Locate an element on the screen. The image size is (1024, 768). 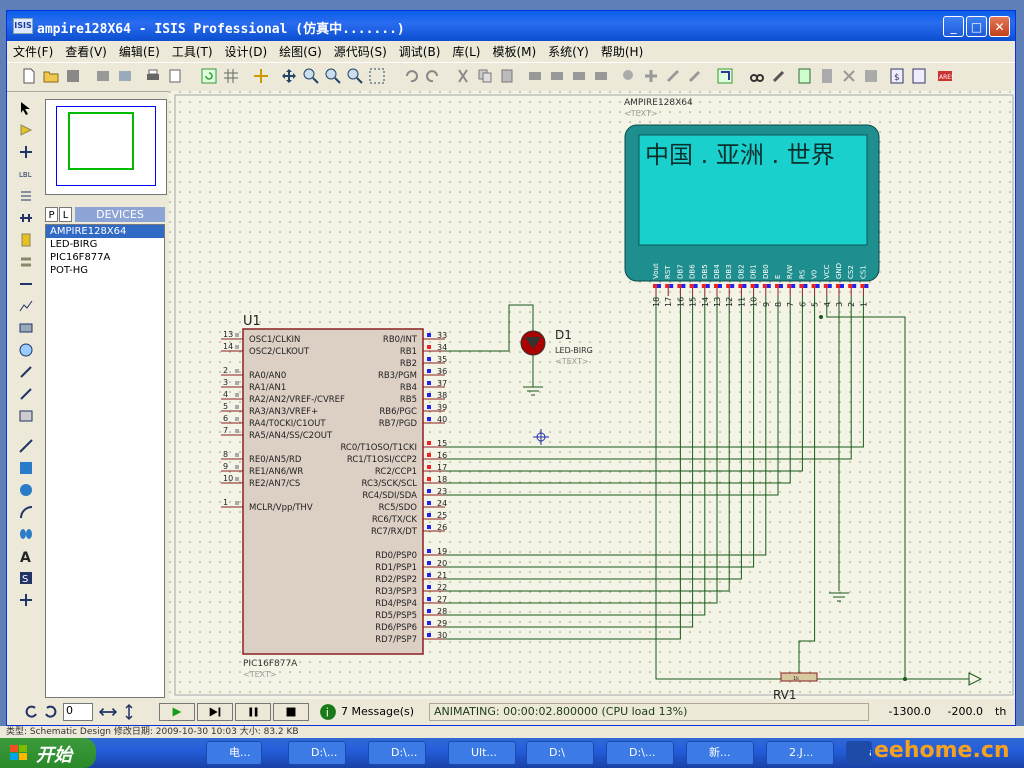
origin-icon is located at coordinates (261, 76).